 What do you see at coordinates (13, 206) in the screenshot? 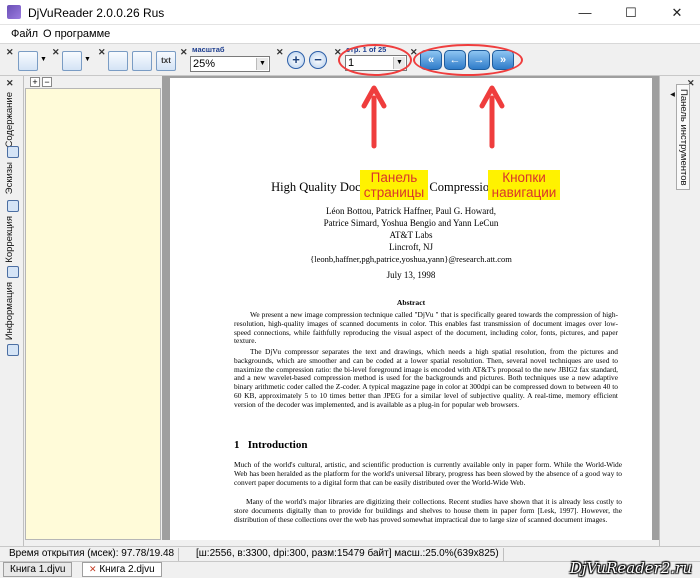
I see `thumbnails-icon` at bounding box center [13, 206].